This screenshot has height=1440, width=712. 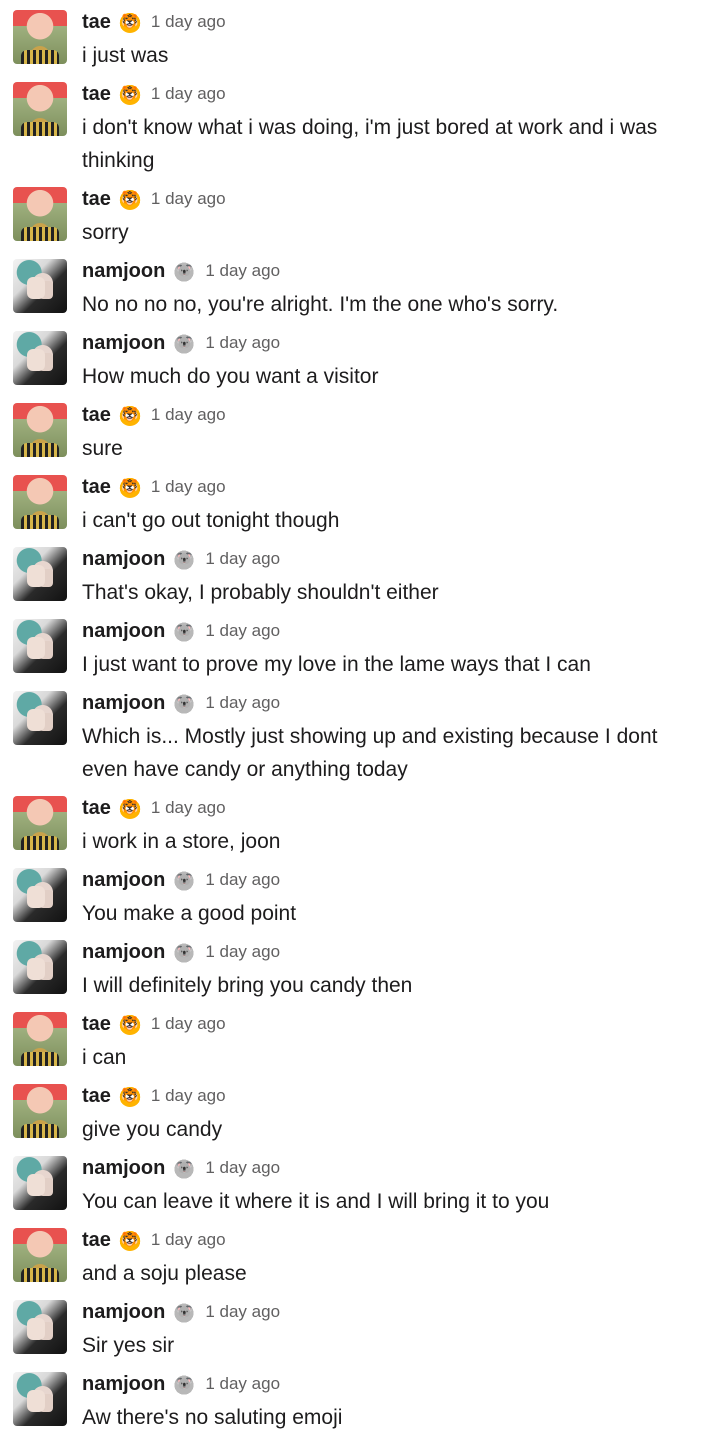 I want to click on message-text: give you candy, so click(x=152, y=1129).